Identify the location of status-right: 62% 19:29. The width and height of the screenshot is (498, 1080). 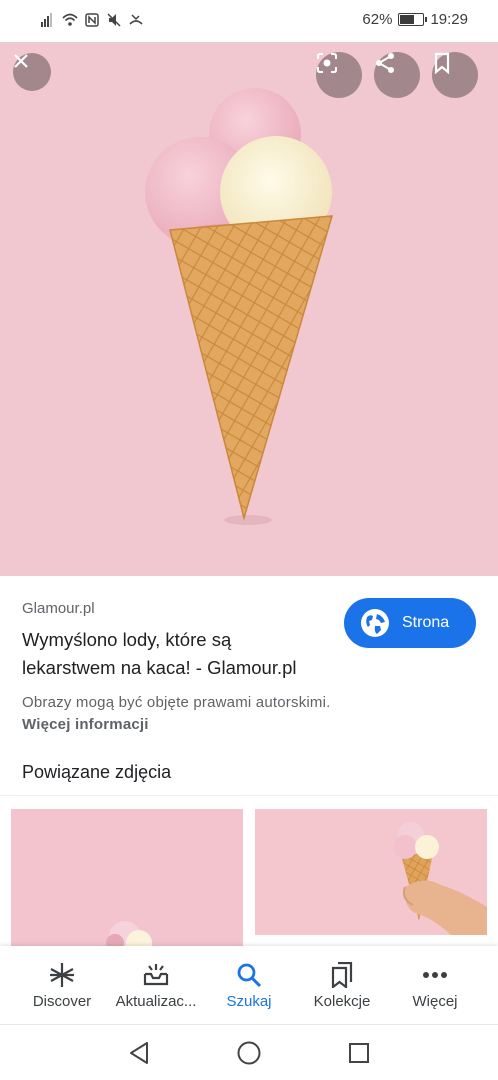
(415, 19).